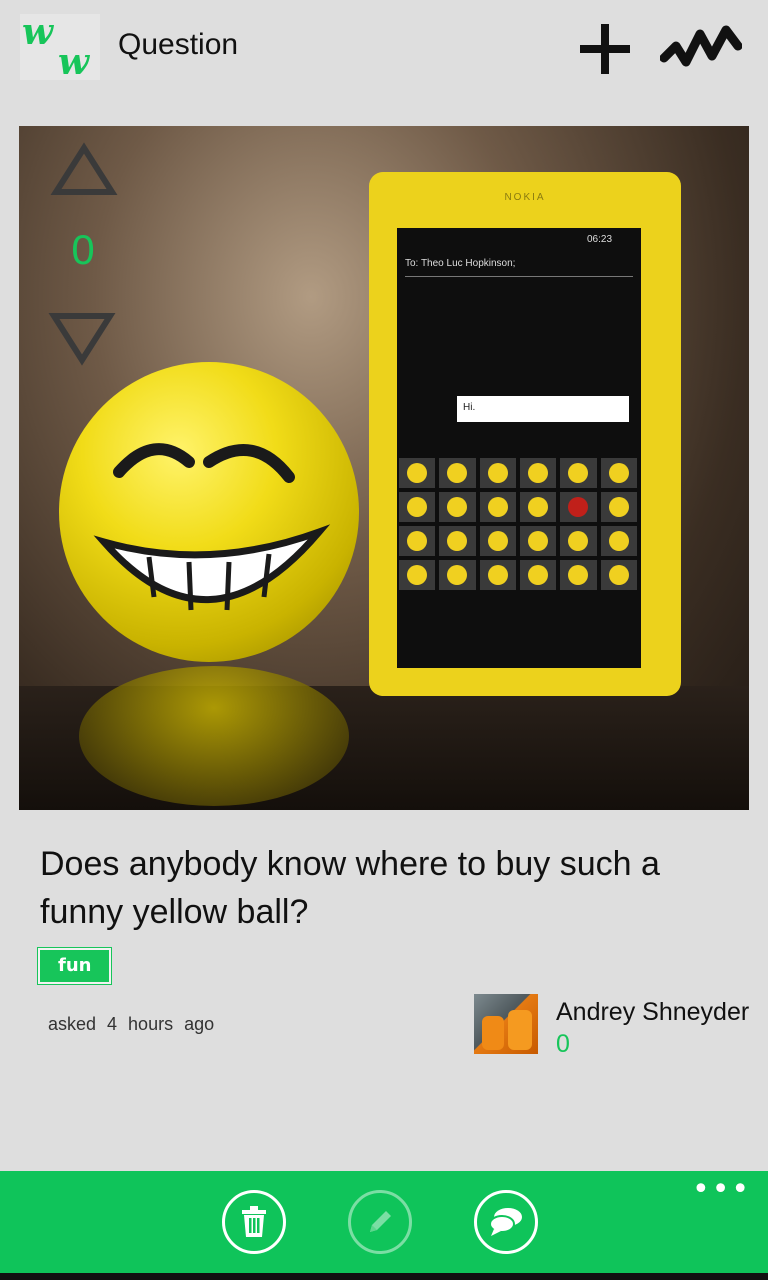 This screenshot has width=768, height=1280. I want to click on phone-message-bubble: Hi., so click(543, 409).